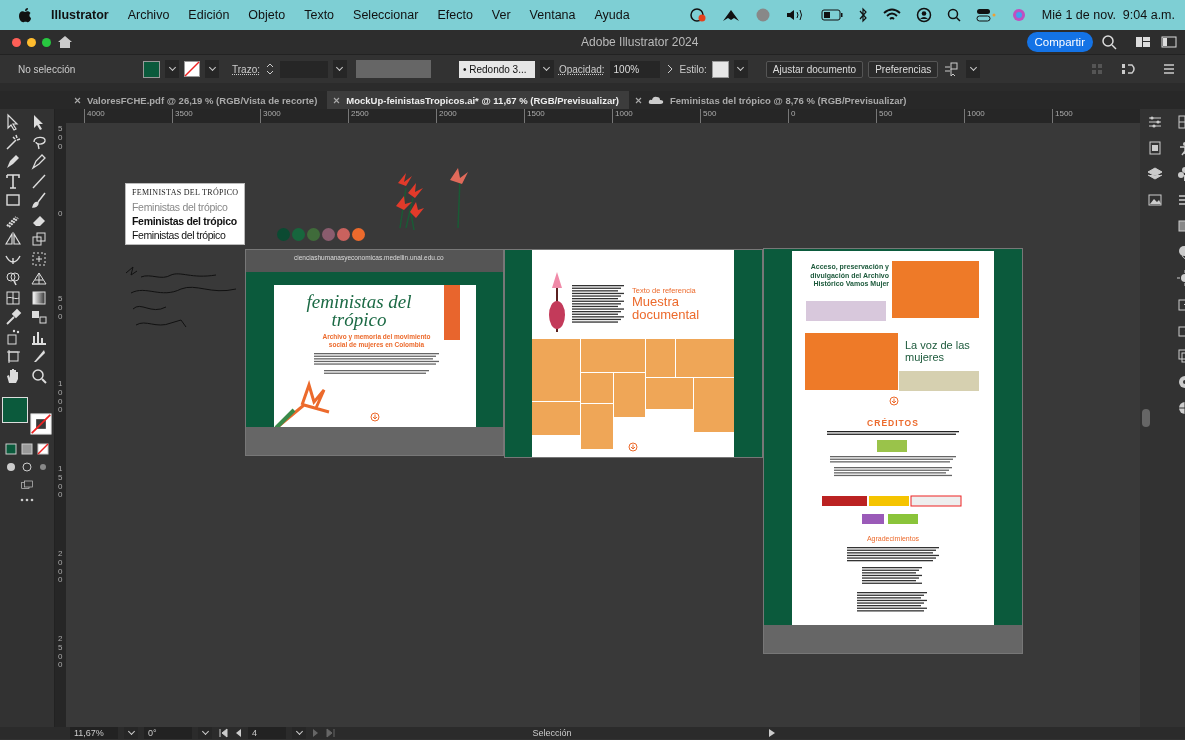  What do you see at coordinates (205, 733) in the screenshot?
I see `rotation-dropdown` at bounding box center [205, 733].